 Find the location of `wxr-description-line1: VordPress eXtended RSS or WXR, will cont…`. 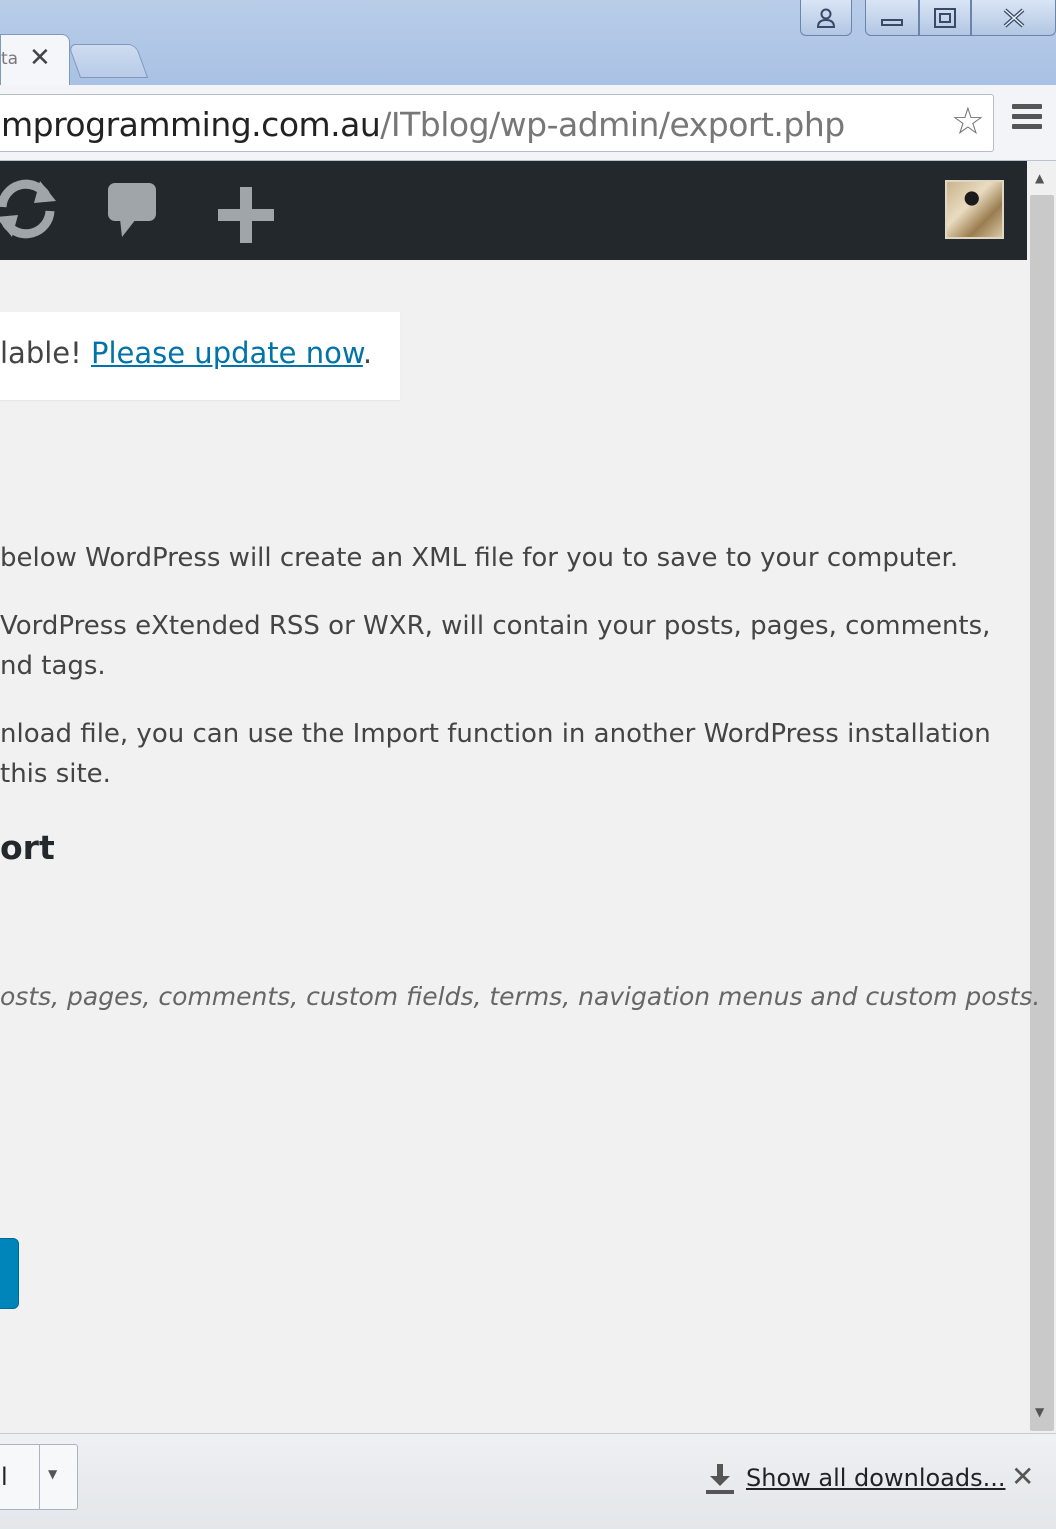

wxr-description-line1: VordPress eXtended RSS or WXR, will cont… is located at coordinates (495, 626).